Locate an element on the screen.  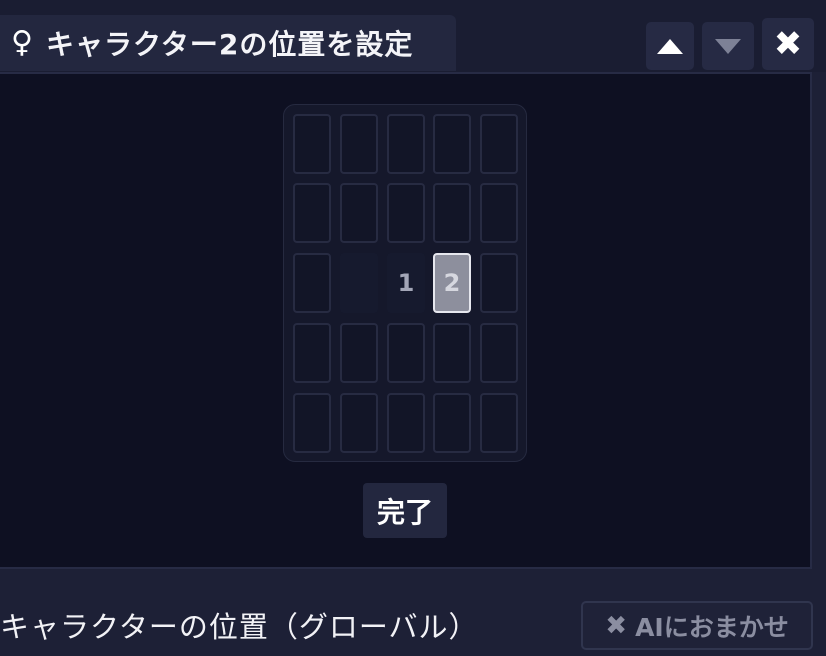
grid-cell-r1-c5 is located at coordinates (499, 144).